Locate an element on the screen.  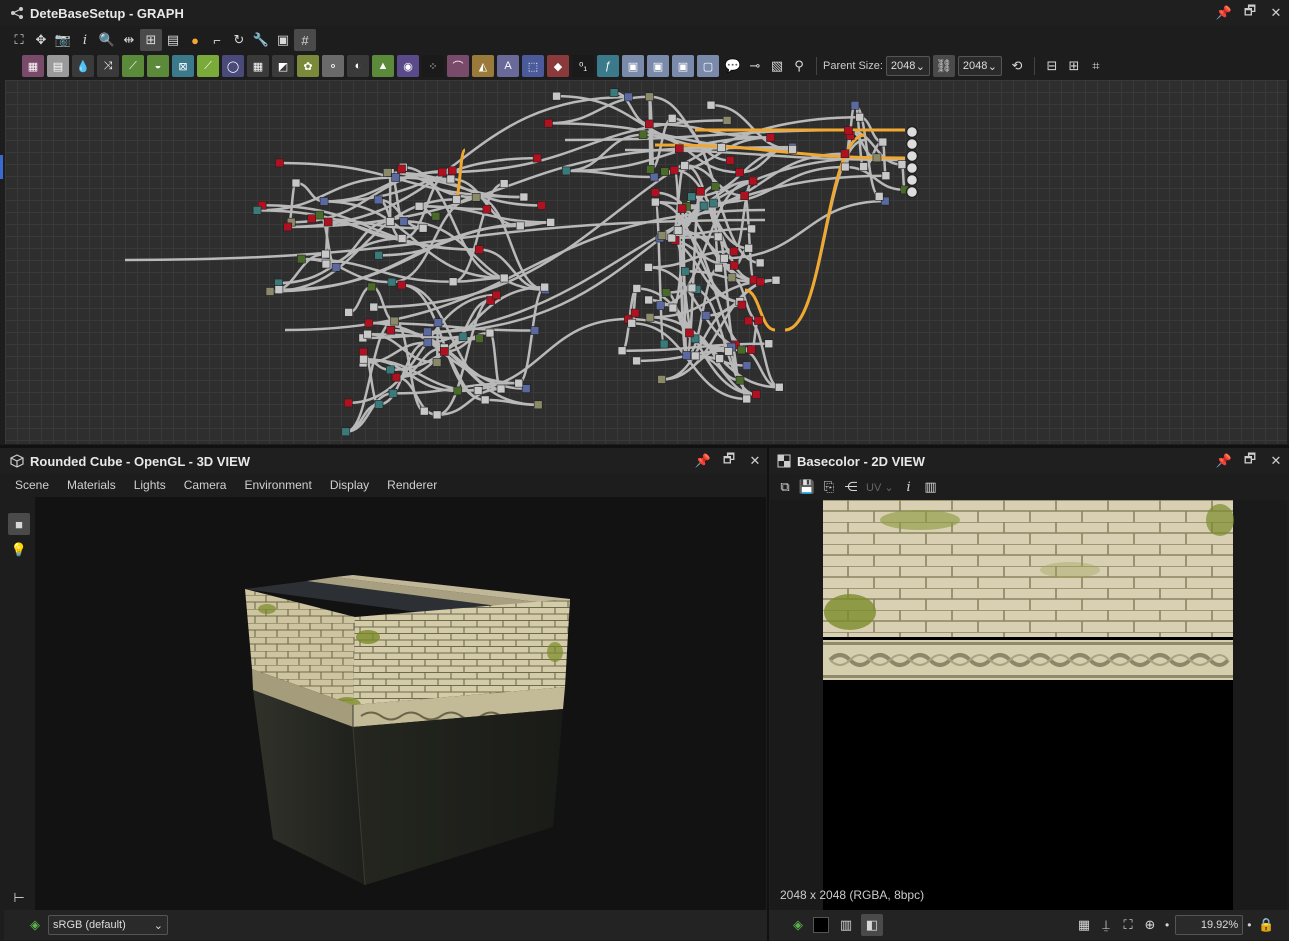
search-icon: 🔍 is located at coordinates (107, 40).